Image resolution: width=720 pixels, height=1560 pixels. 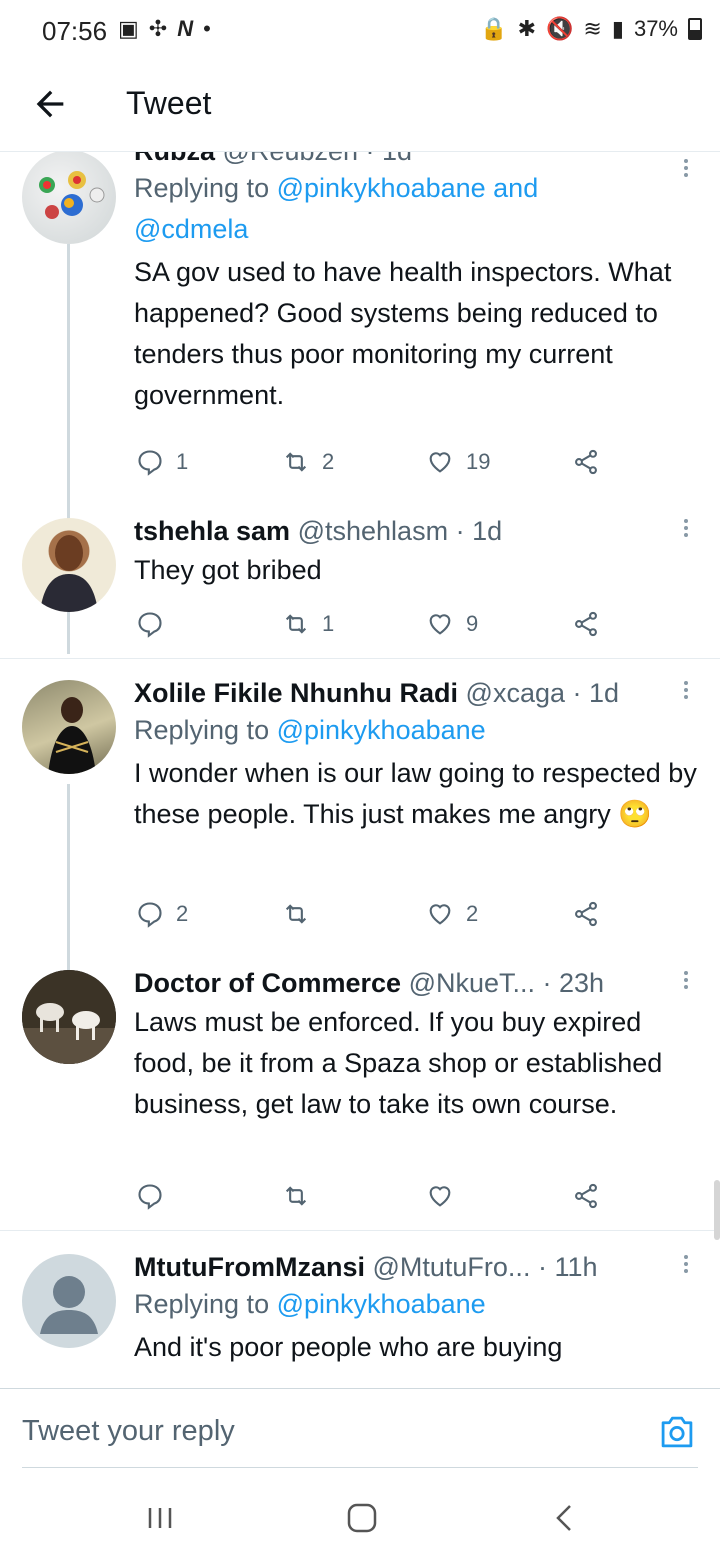 I want to click on n-icon: N, so click(x=185, y=28).